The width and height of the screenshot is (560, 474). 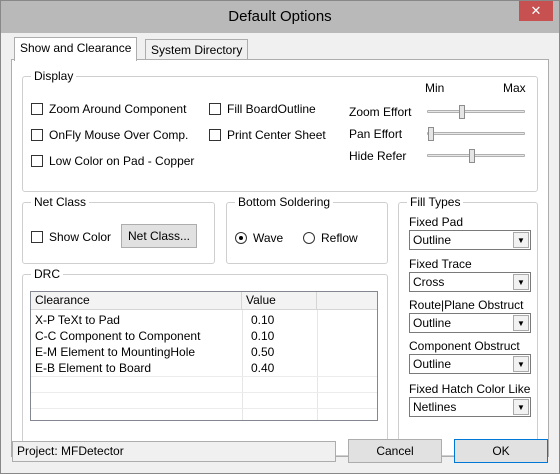 I want to click on net-class-legend: Net Class, so click(x=60, y=202).